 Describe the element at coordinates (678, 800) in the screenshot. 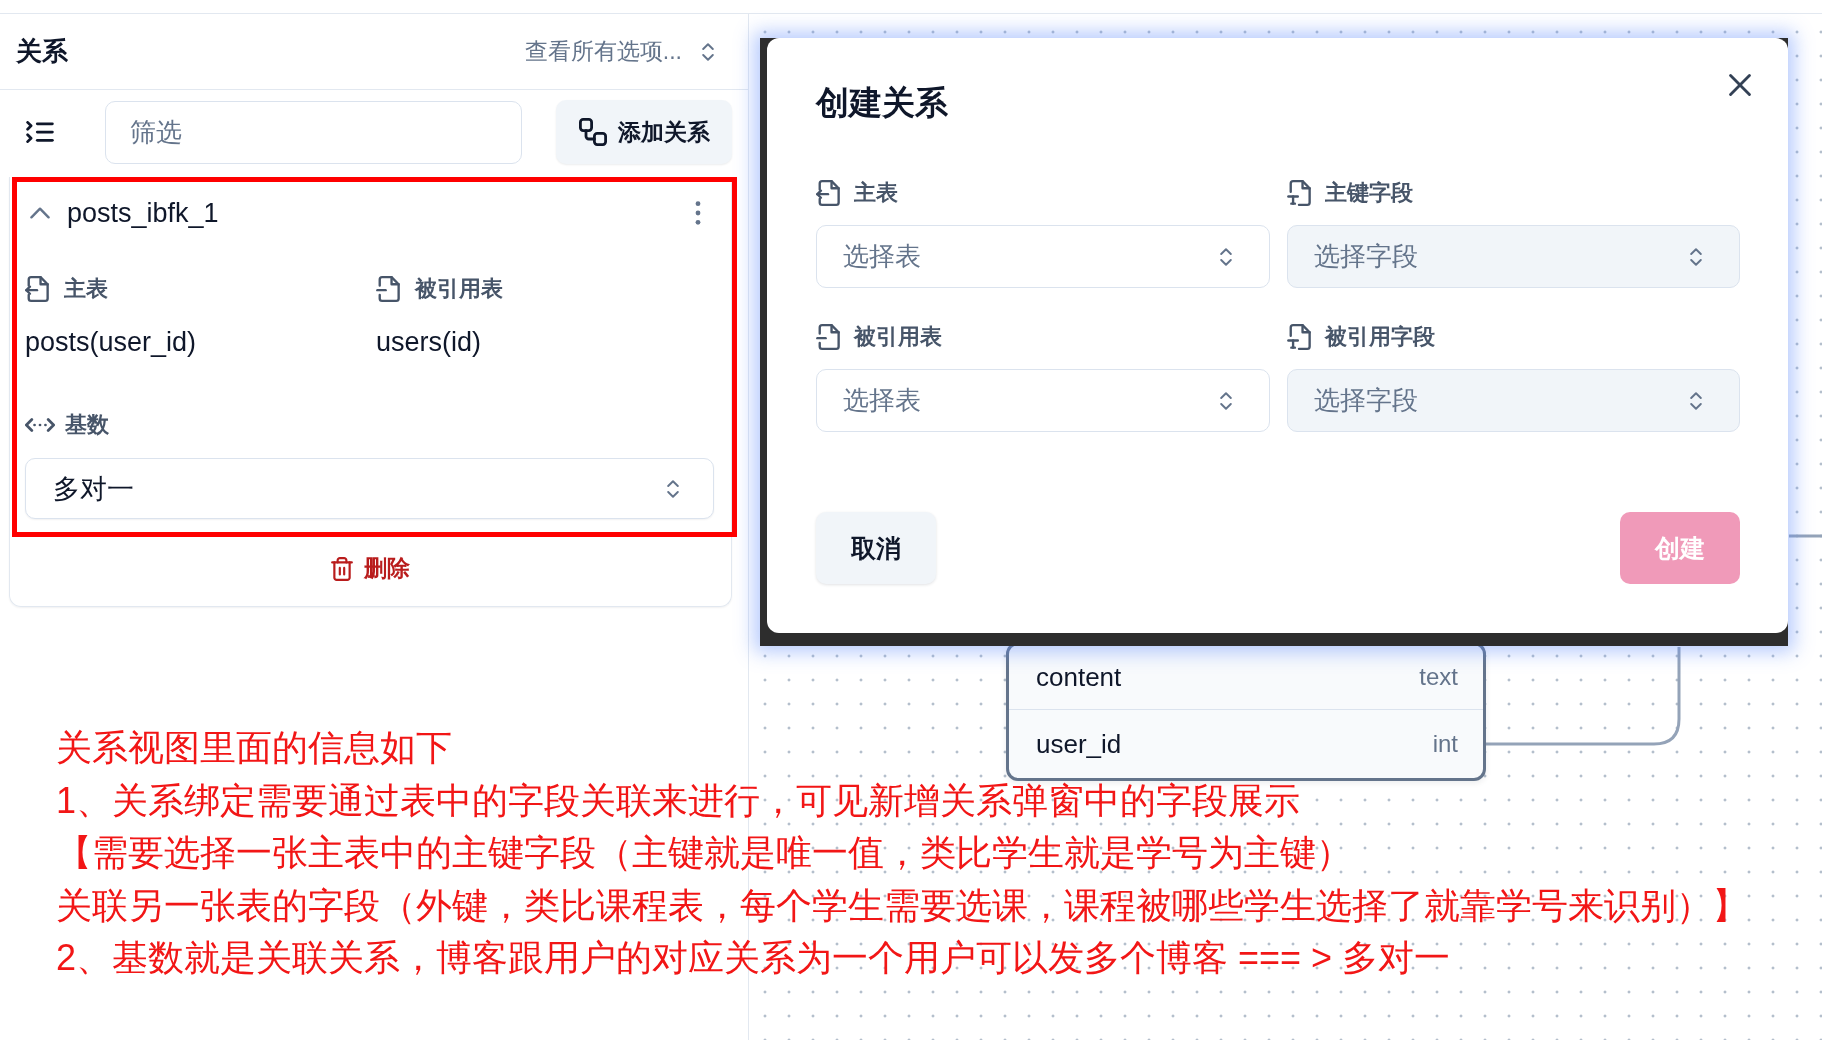

I see `annotation-text: 1、关系绑定需要通过表中的字段关联来进行，可见新增关系弹窗中的字段展示` at that location.